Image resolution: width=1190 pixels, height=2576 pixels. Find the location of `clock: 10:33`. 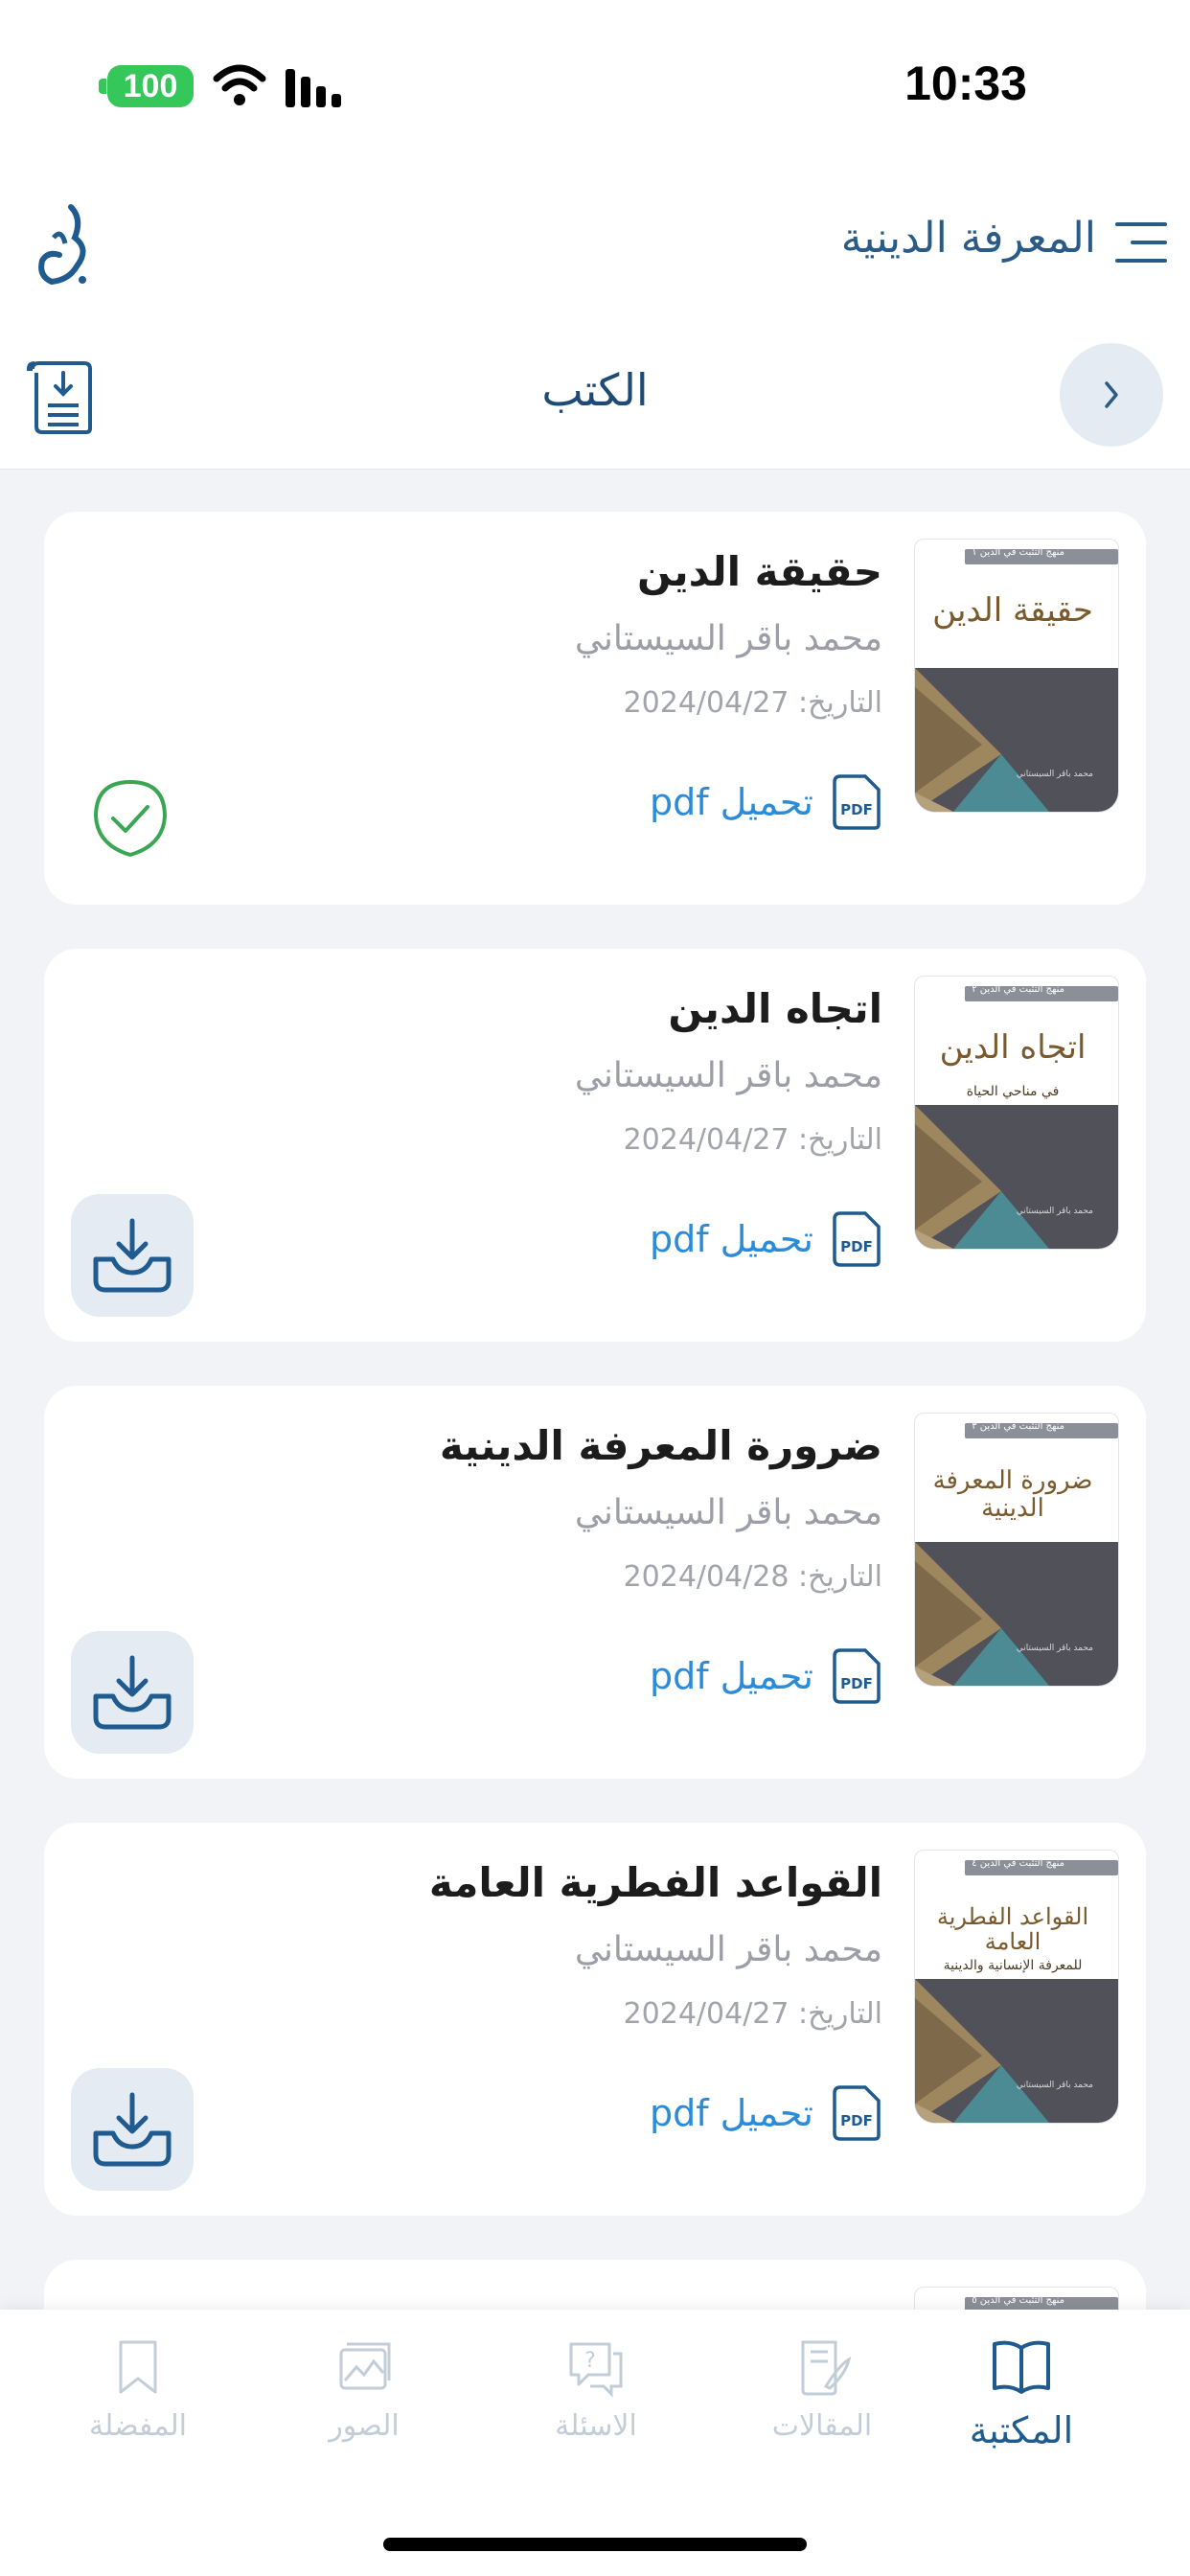

clock: 10:33 is located at coordinates (966, 83).